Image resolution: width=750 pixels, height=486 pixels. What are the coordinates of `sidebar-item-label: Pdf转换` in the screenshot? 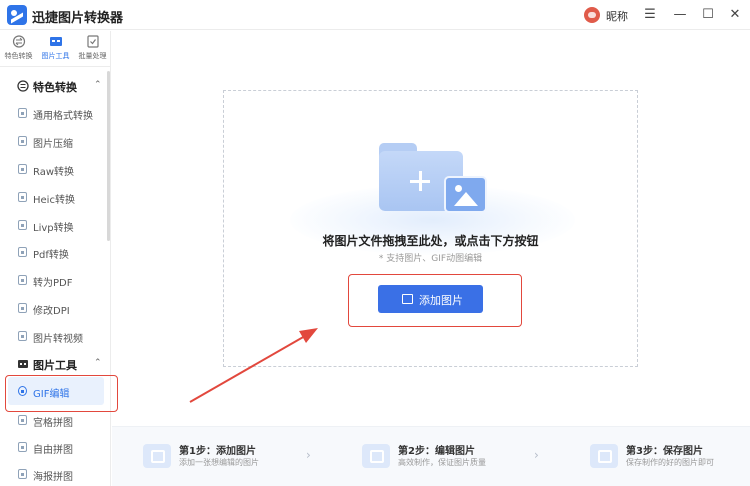 It's located at (51, 255).